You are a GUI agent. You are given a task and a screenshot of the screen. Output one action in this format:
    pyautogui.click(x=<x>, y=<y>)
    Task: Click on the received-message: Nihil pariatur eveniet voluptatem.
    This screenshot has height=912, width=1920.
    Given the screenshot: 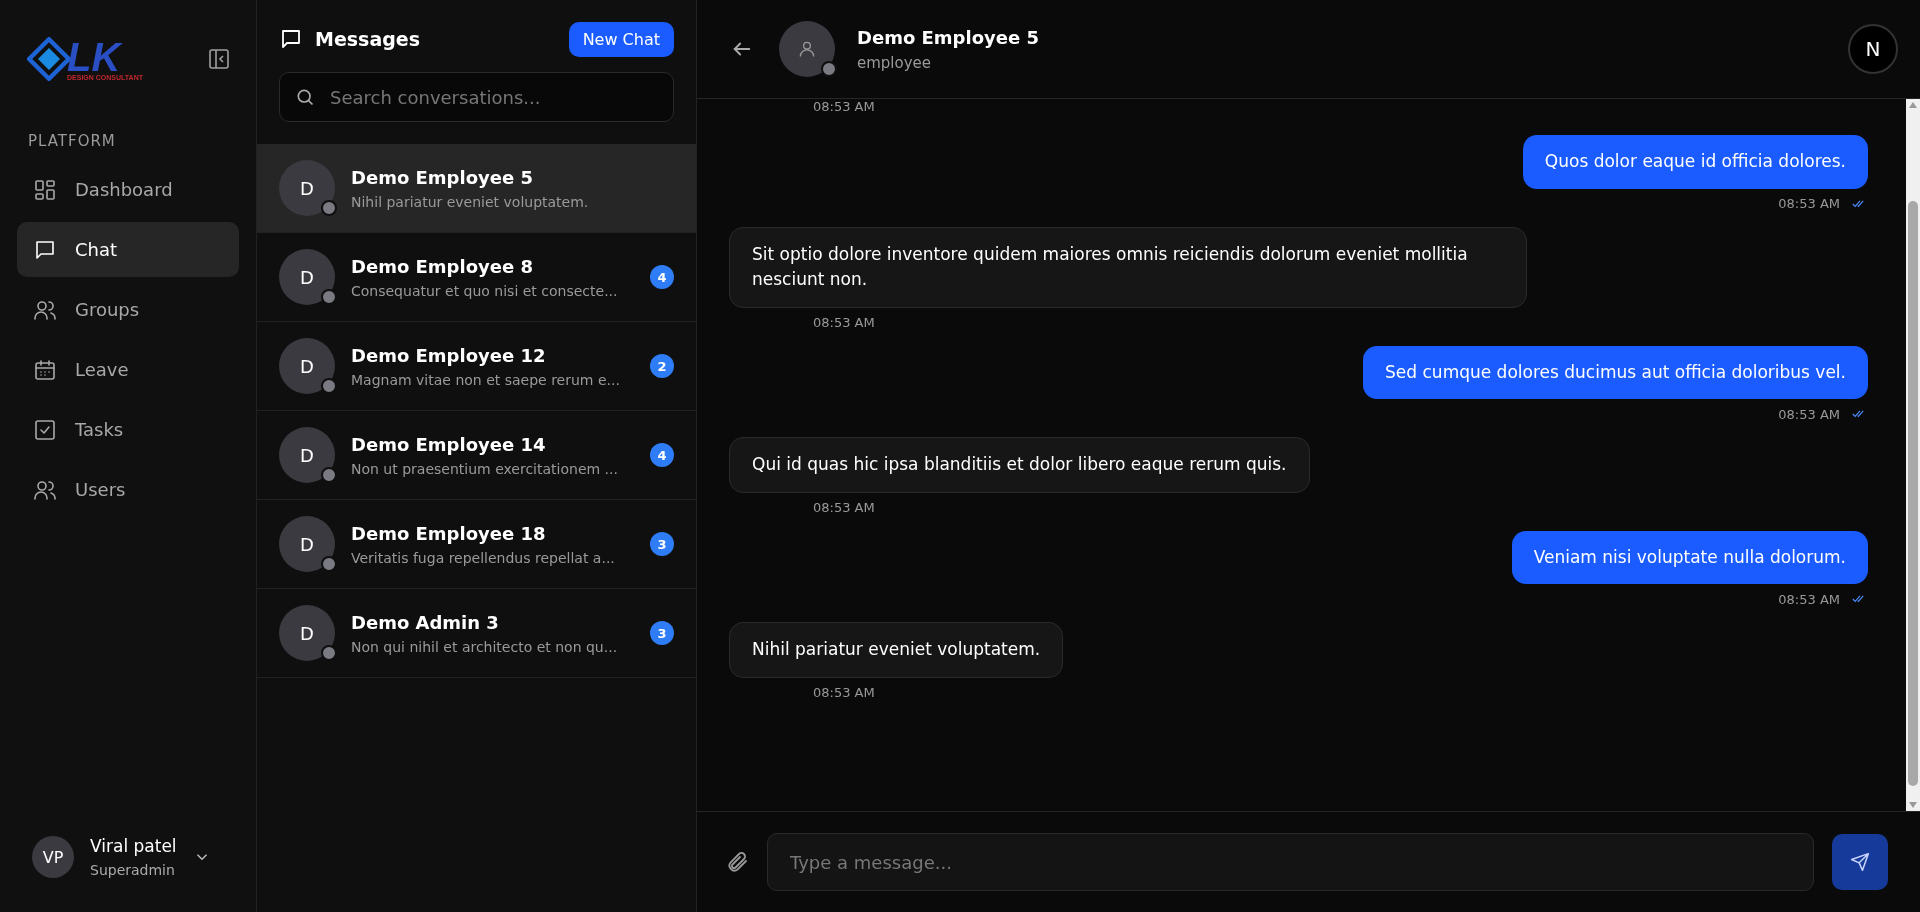 What is the action you would take?
    pyautogui.click(x=896, y=650)
    